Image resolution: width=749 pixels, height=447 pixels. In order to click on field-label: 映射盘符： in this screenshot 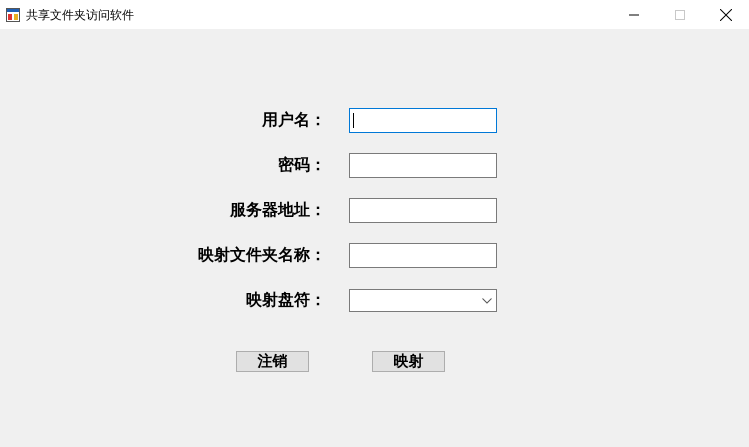, I will do `click(286, 300)`.